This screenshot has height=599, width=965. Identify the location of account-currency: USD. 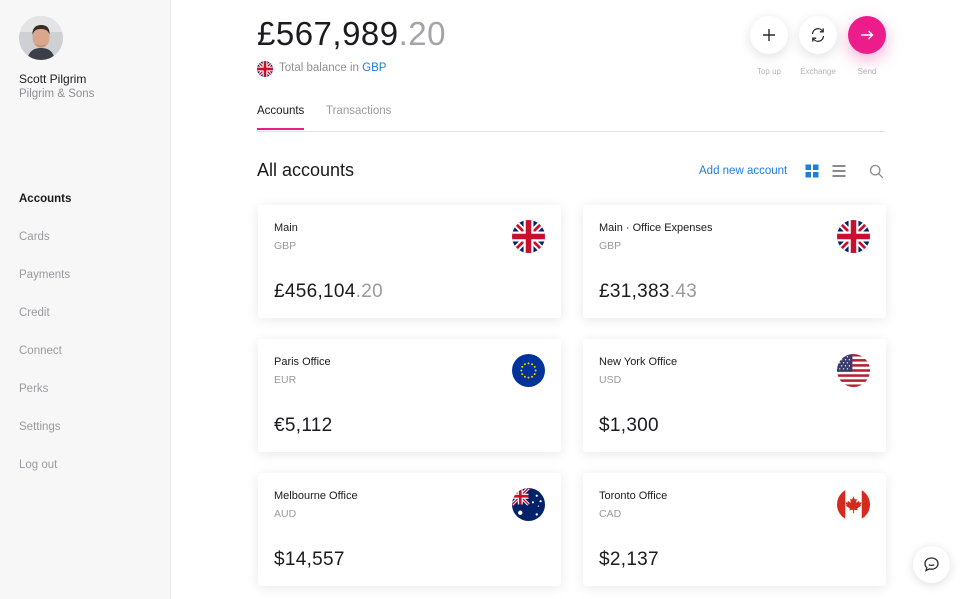
(610, 380).